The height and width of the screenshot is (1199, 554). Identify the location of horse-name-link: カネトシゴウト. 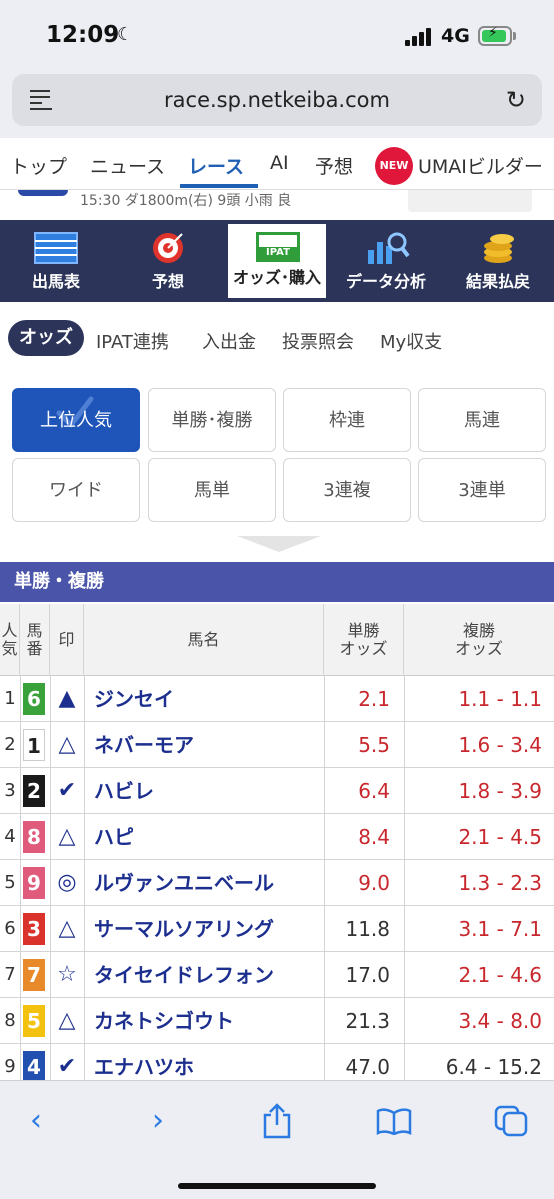
(164, 1021).